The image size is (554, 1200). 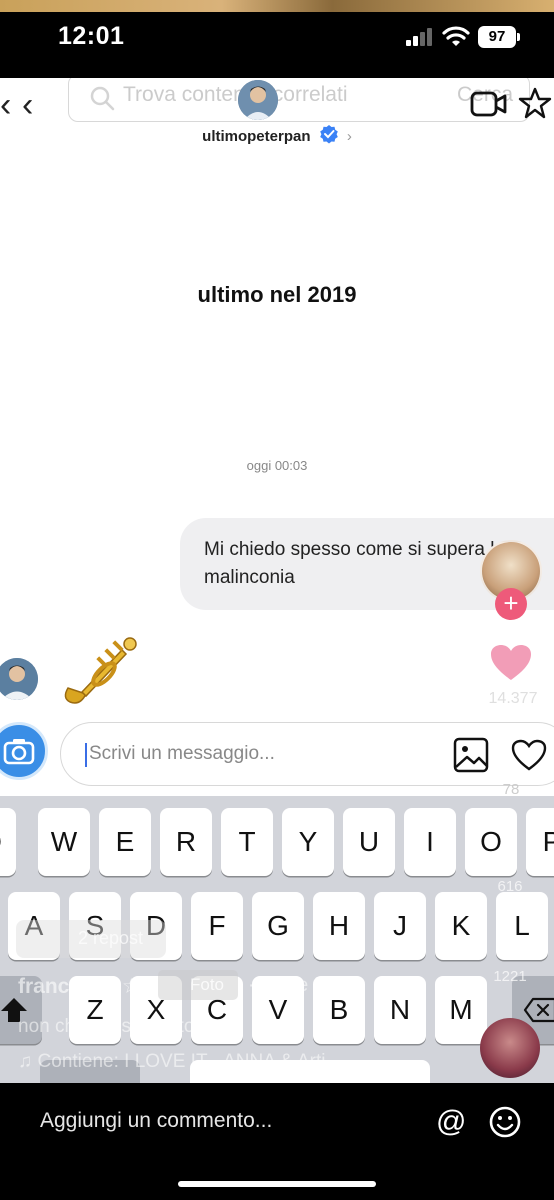 I want to click on emoji-icon, so click(x=505, y=1122).